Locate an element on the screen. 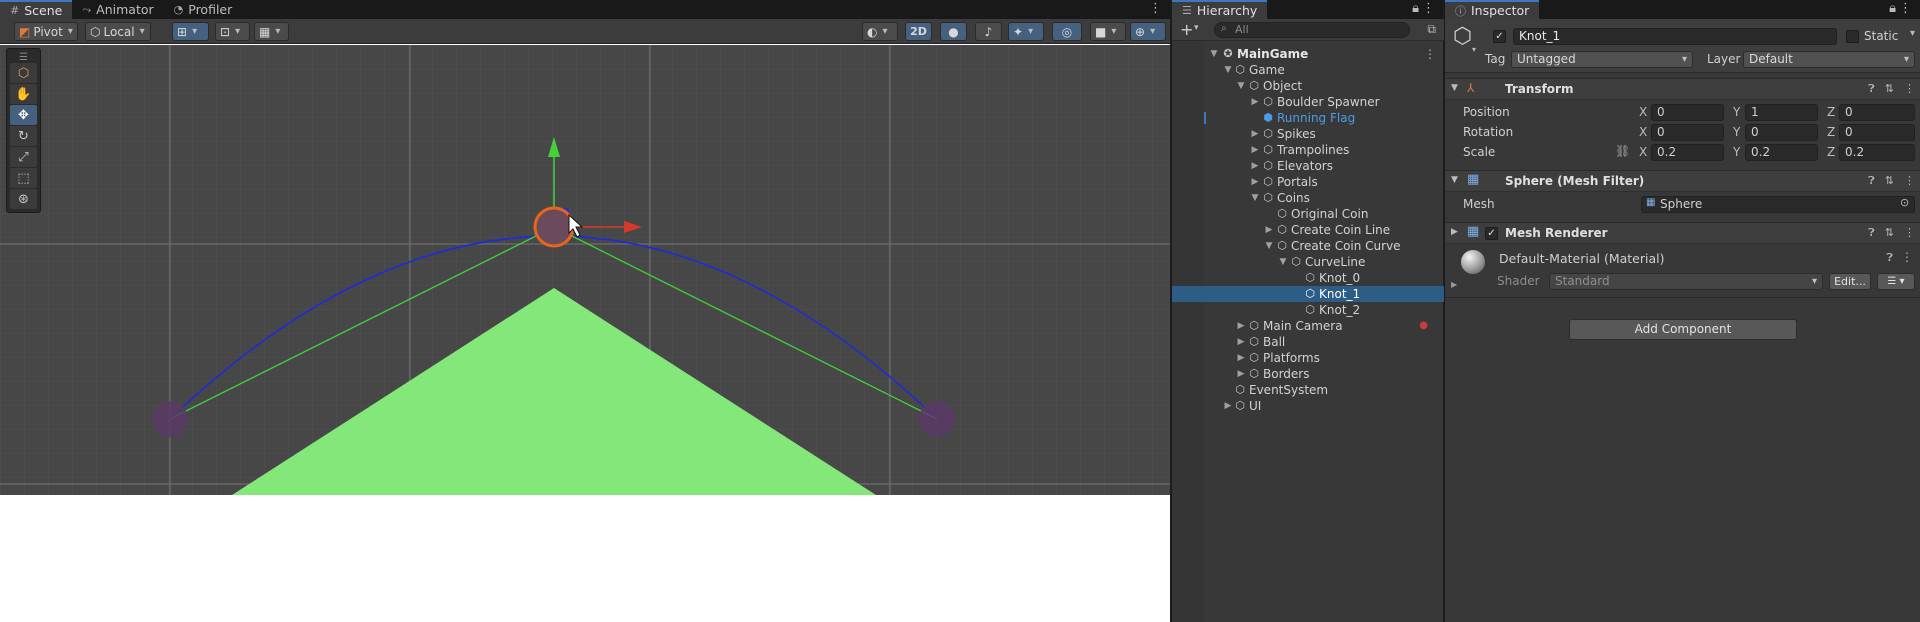  knot-2-marker is located at coordinates (937, 419).